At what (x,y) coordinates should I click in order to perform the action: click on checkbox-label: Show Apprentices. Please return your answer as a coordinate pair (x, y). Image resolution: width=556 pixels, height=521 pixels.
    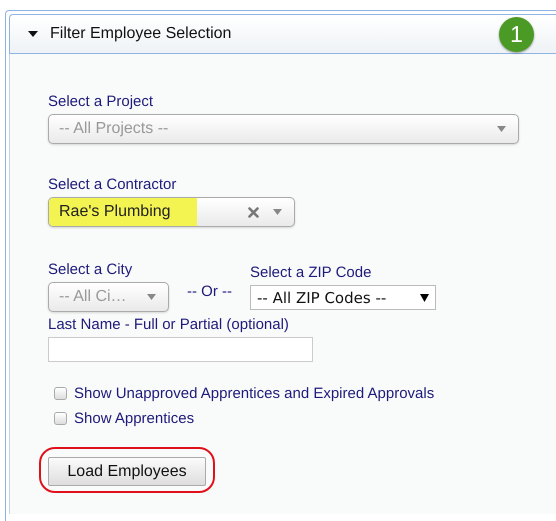
    Looking at the image, I should click on (134, 418).